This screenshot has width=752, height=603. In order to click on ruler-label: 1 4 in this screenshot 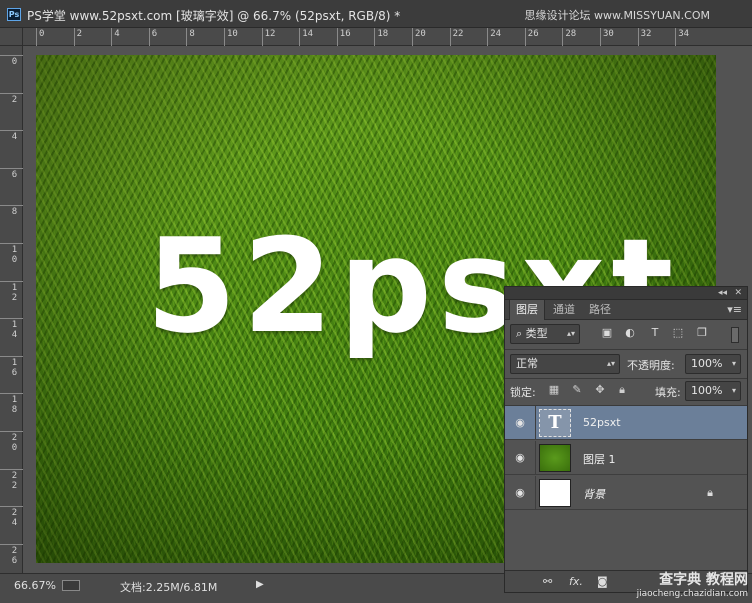, I will do `click(14, 330)`.